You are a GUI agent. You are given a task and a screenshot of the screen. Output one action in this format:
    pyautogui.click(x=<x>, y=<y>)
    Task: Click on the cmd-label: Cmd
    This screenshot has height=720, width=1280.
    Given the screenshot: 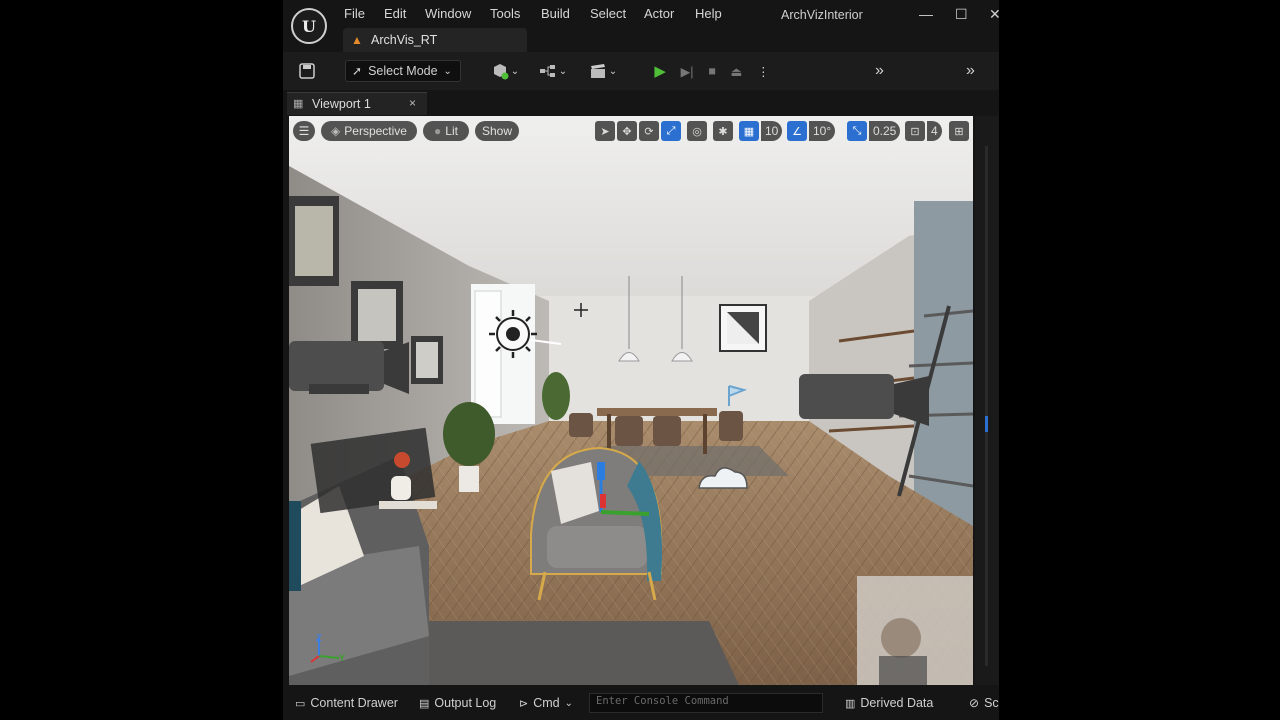 What is the action you would take?
    pyautogui.click(x=546, y=703)
    